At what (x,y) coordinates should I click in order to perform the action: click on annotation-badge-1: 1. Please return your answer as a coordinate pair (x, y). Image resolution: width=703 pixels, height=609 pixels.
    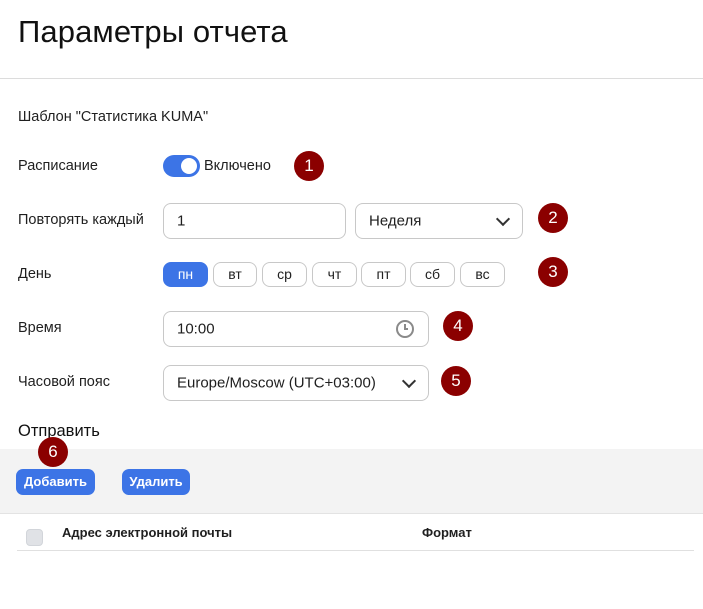
    Looking at the image, I should click on (309, 166).